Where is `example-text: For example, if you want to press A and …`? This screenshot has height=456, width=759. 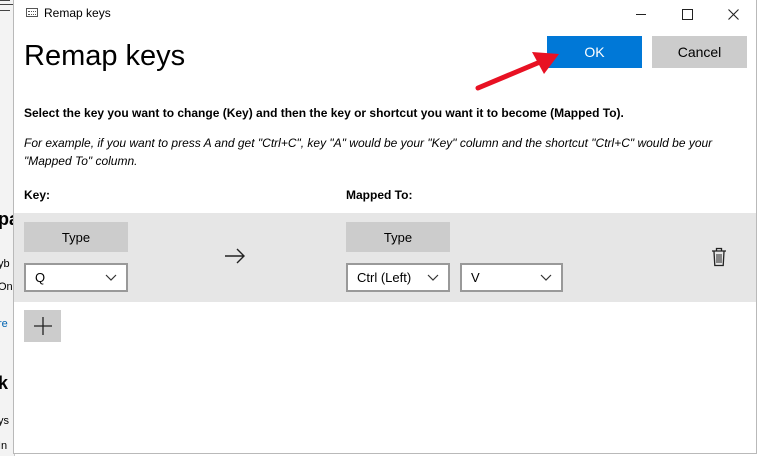 example-text: For example, if you want to press A and … is located at coordinates (368, 152).